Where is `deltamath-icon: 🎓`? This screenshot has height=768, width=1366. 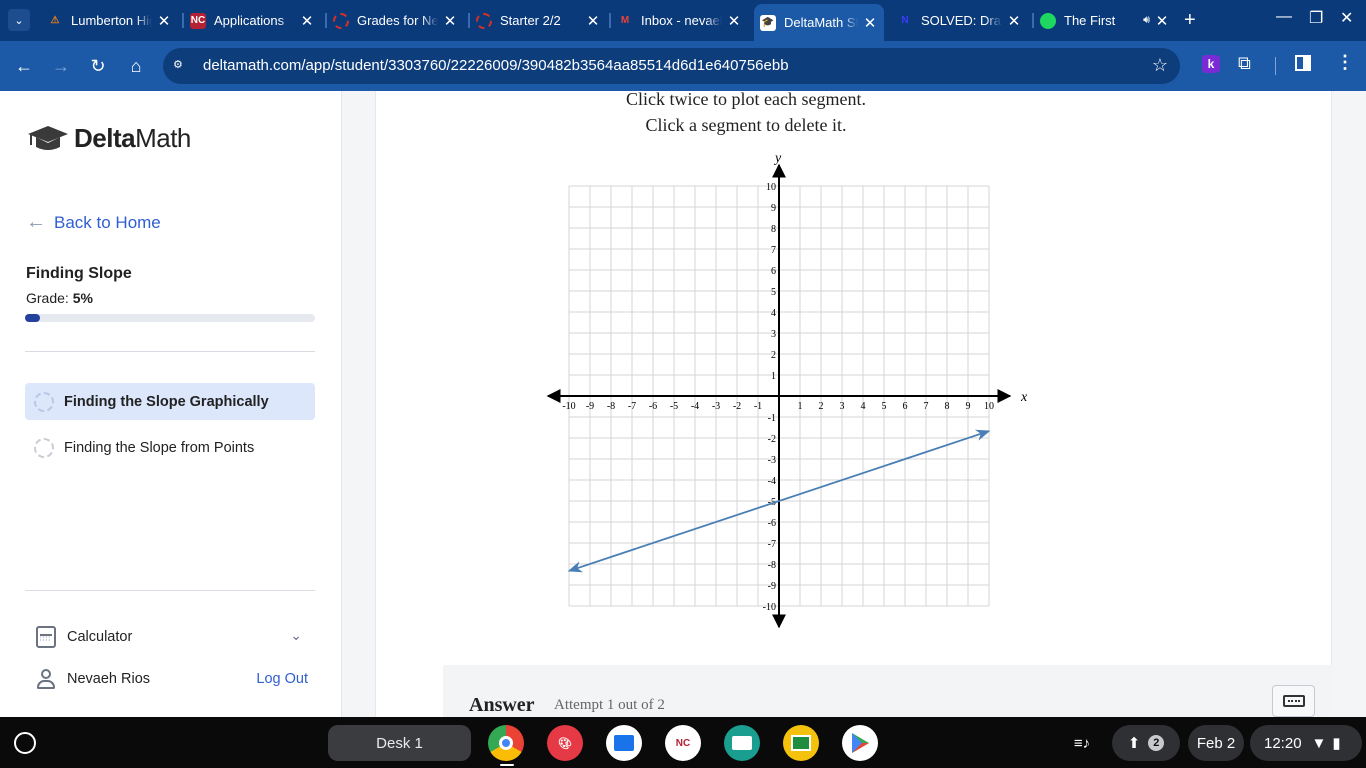
deltamath-icon: 🎓 is located at coordinates (768, 22).